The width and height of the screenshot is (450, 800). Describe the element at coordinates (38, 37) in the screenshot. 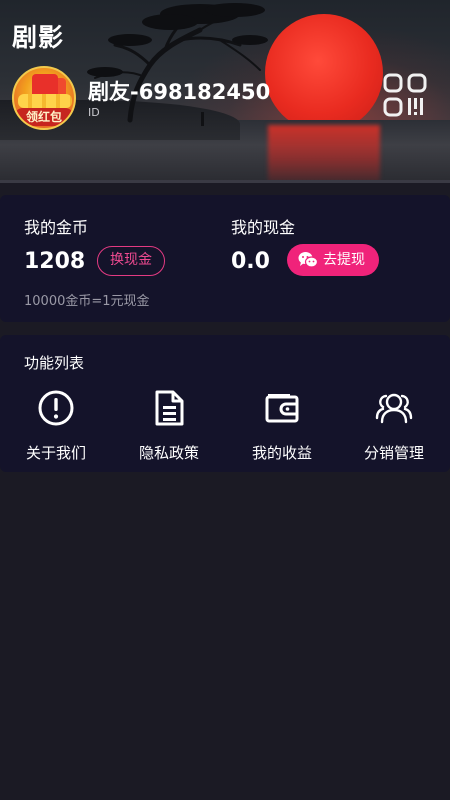

I see `app-title: 剧影` at that location.